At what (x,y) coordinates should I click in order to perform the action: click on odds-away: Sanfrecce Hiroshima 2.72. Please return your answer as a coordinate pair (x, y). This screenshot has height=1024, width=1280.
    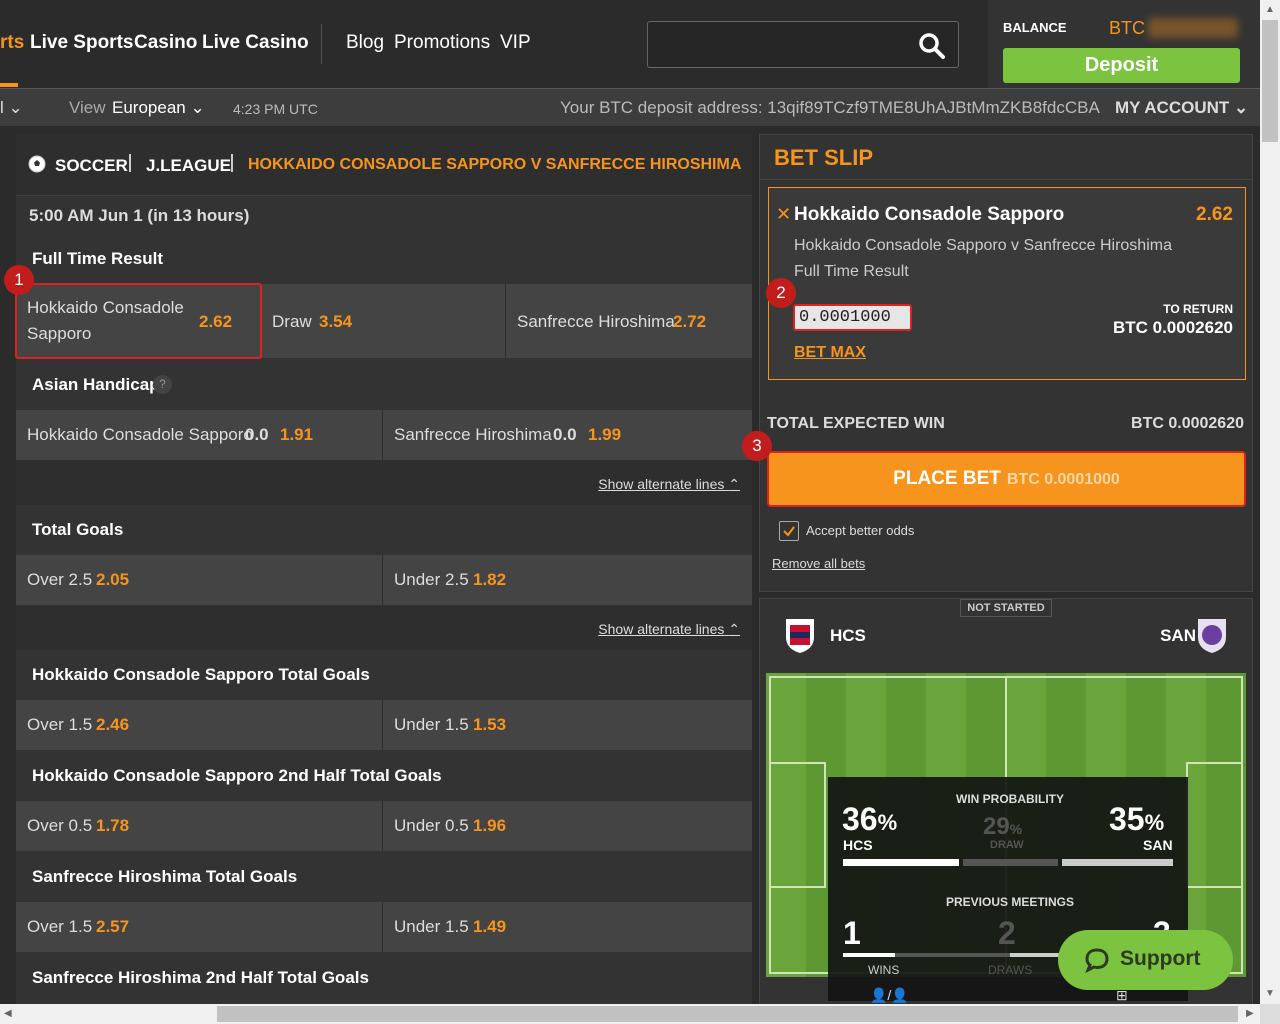
    Looking at the image, I should click on (629, 321).